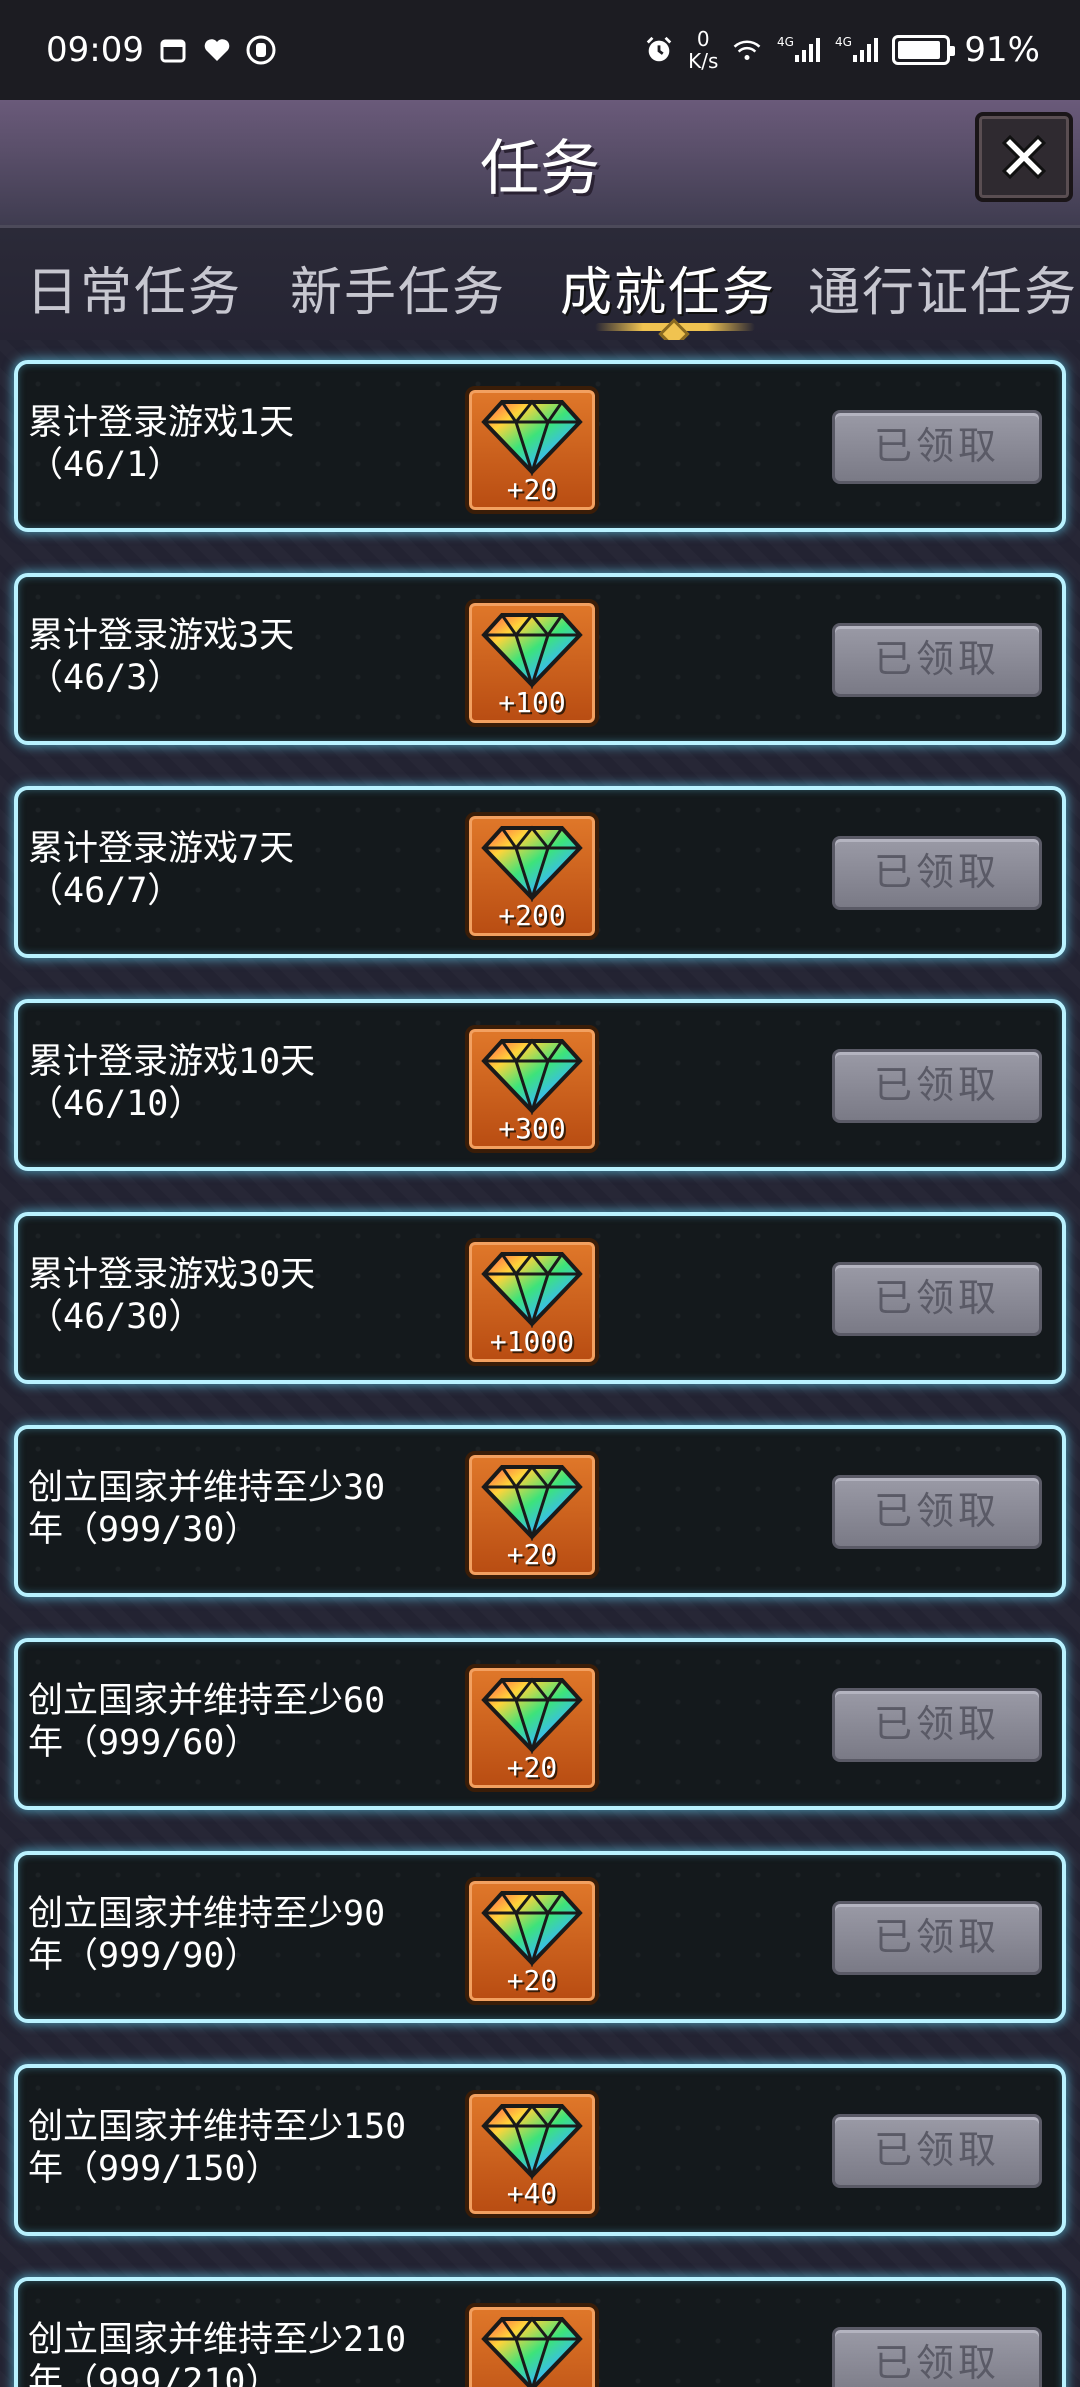  I want to click on reward-amount: +1000, so click(532, 1341).